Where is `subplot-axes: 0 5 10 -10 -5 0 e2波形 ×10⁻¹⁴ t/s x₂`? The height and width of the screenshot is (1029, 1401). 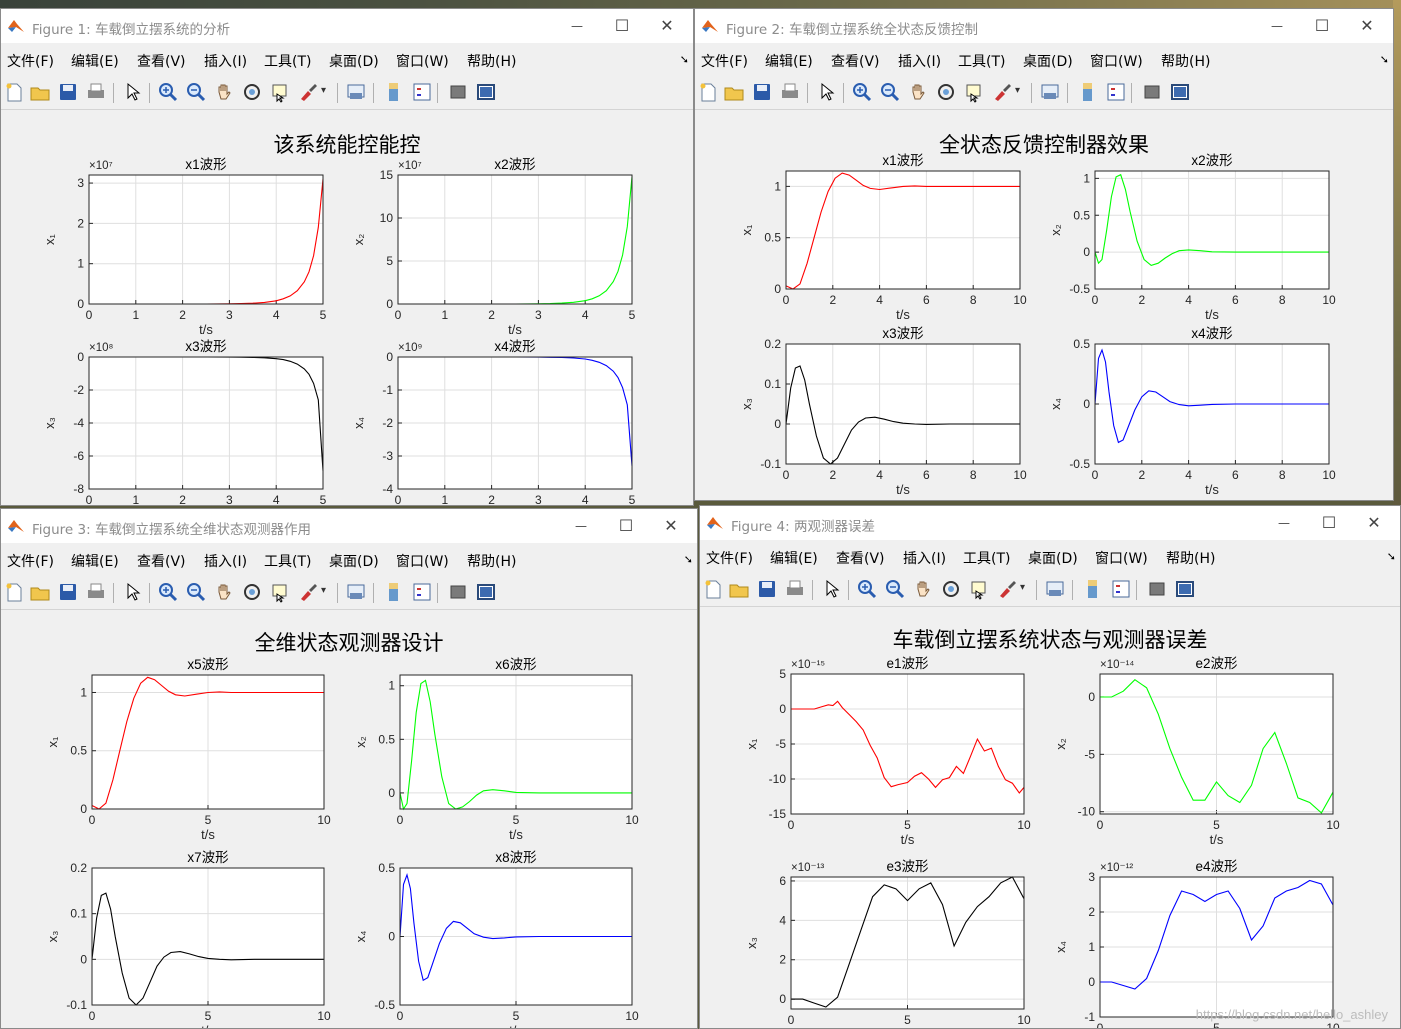
subplot-axes: 0 5 10 -10 -5 0 e2波形 ×10⁻¹⁴ t/s x₂ is located at coordinates (1196, 751).